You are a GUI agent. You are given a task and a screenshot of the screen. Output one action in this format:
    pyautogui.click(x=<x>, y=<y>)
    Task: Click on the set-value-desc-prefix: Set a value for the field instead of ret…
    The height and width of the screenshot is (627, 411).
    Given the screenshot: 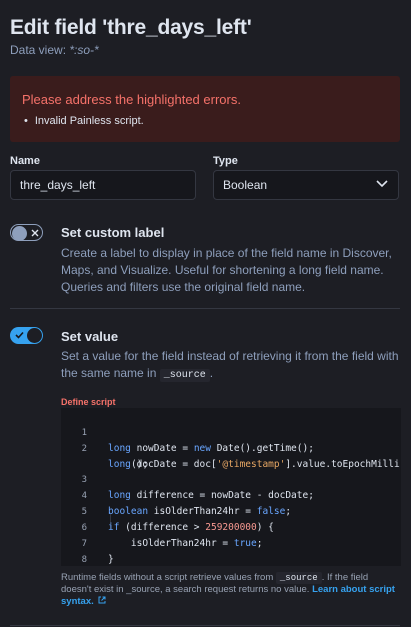 What is the action you would take?
    pyautogui.click(x=230, y=364)
    